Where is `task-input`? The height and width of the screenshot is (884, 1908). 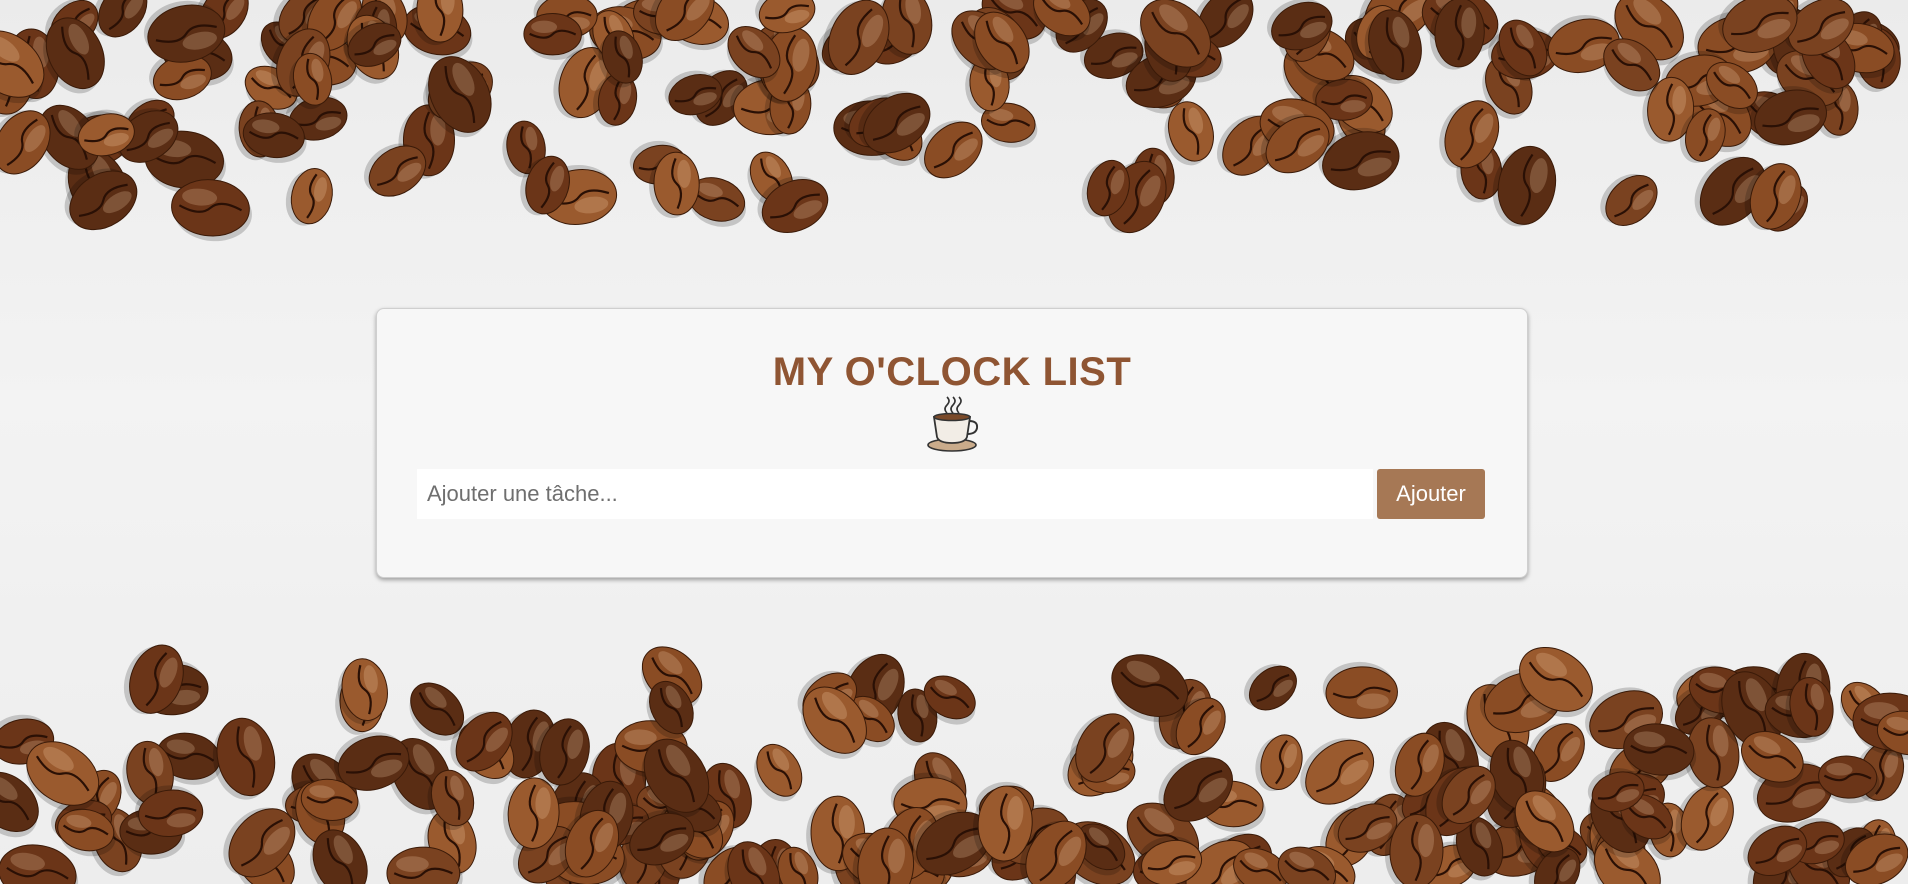 task-input is located at coordinates (895, 494).